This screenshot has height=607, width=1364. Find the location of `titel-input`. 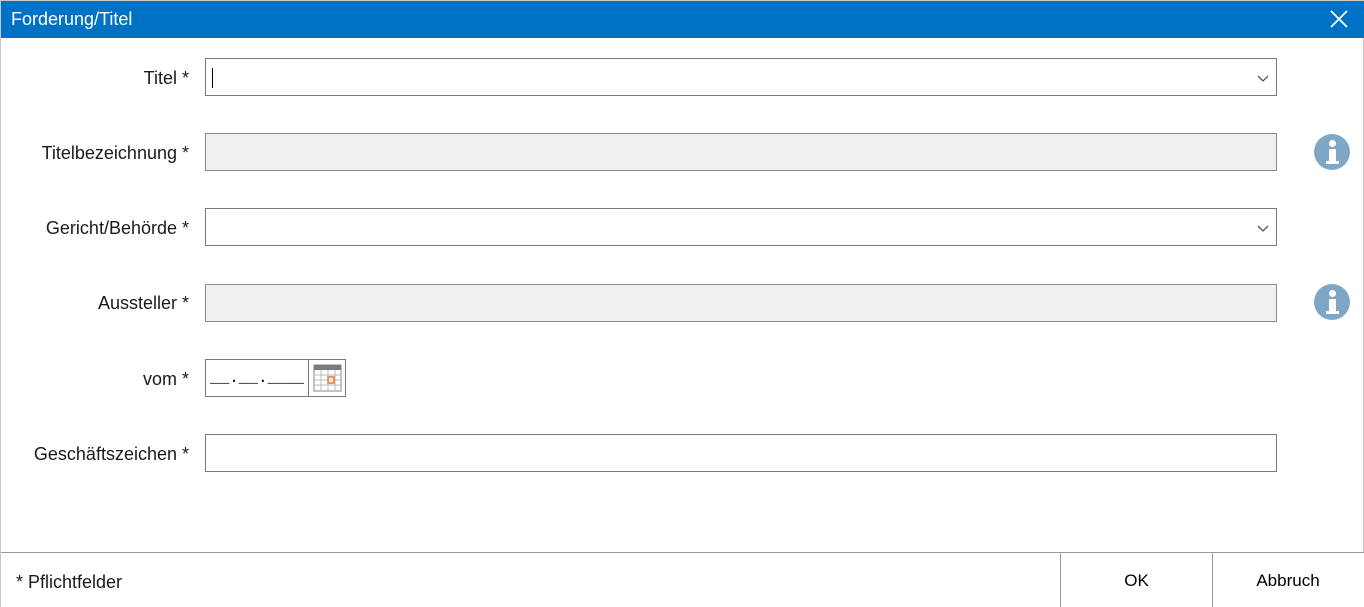

titel-input is located at coordinates (741, 77).